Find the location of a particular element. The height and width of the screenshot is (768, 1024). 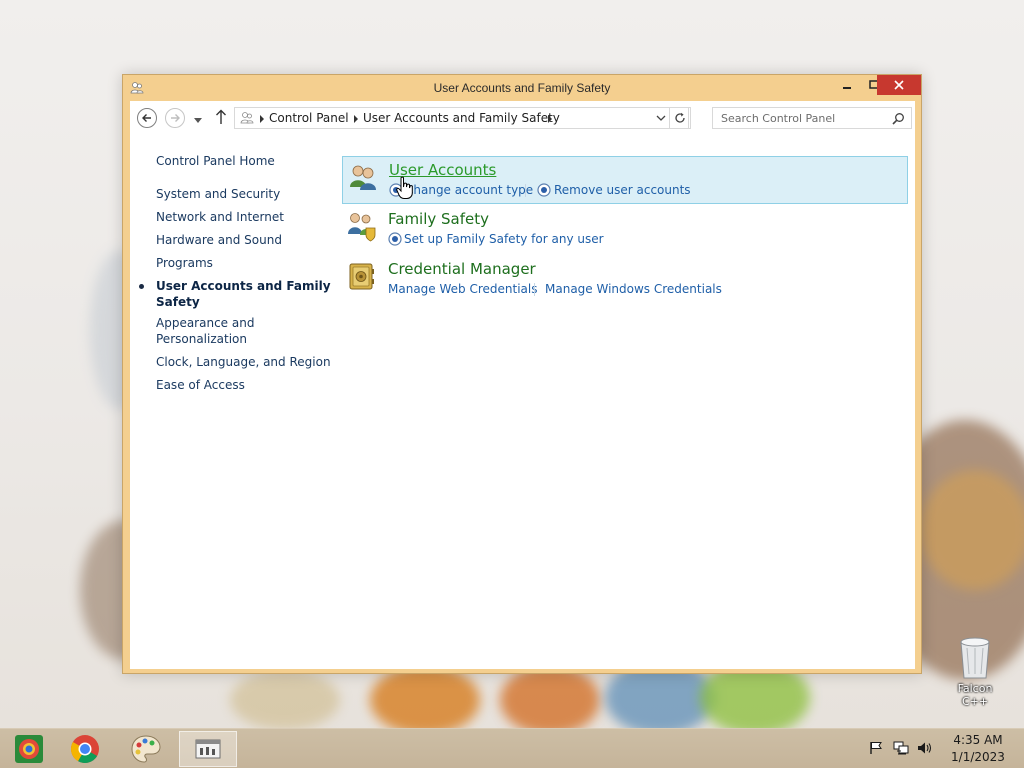

family-safety-icon is located at coordinates (362, 227).